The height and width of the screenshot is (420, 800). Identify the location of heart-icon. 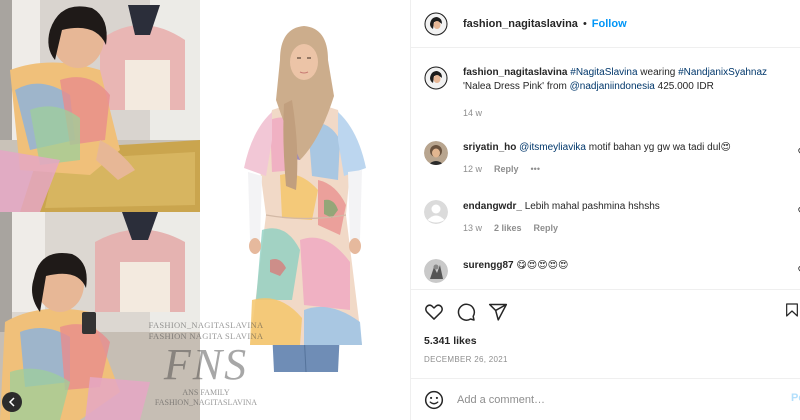
(434, 312).